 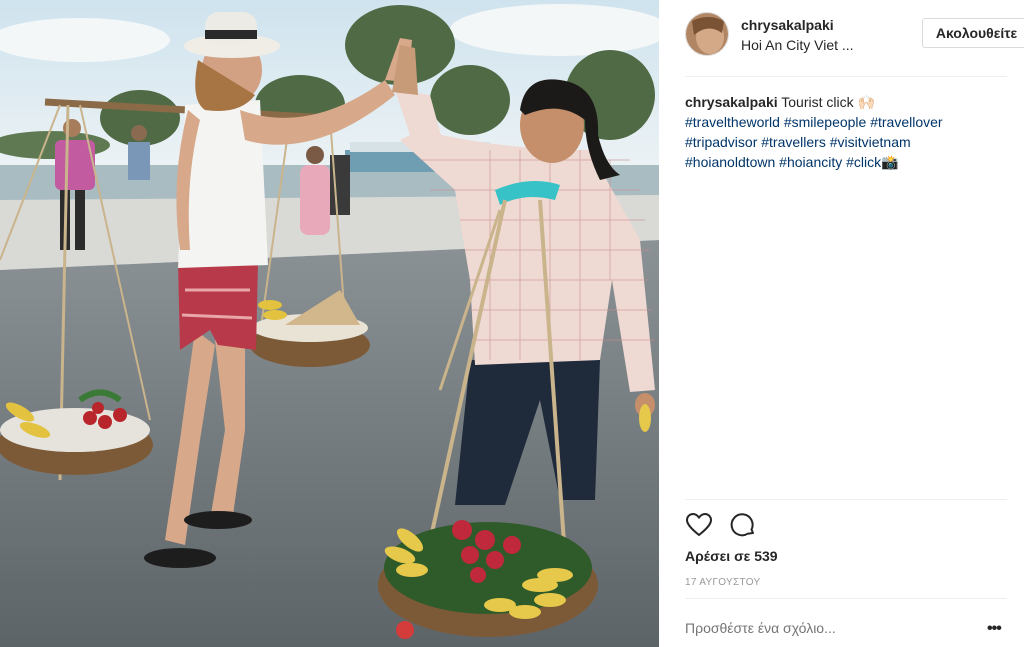 What do you see at coordinates (846, 525) in the screenshot?
I see `action-bar` at bounding box center [846, 525].